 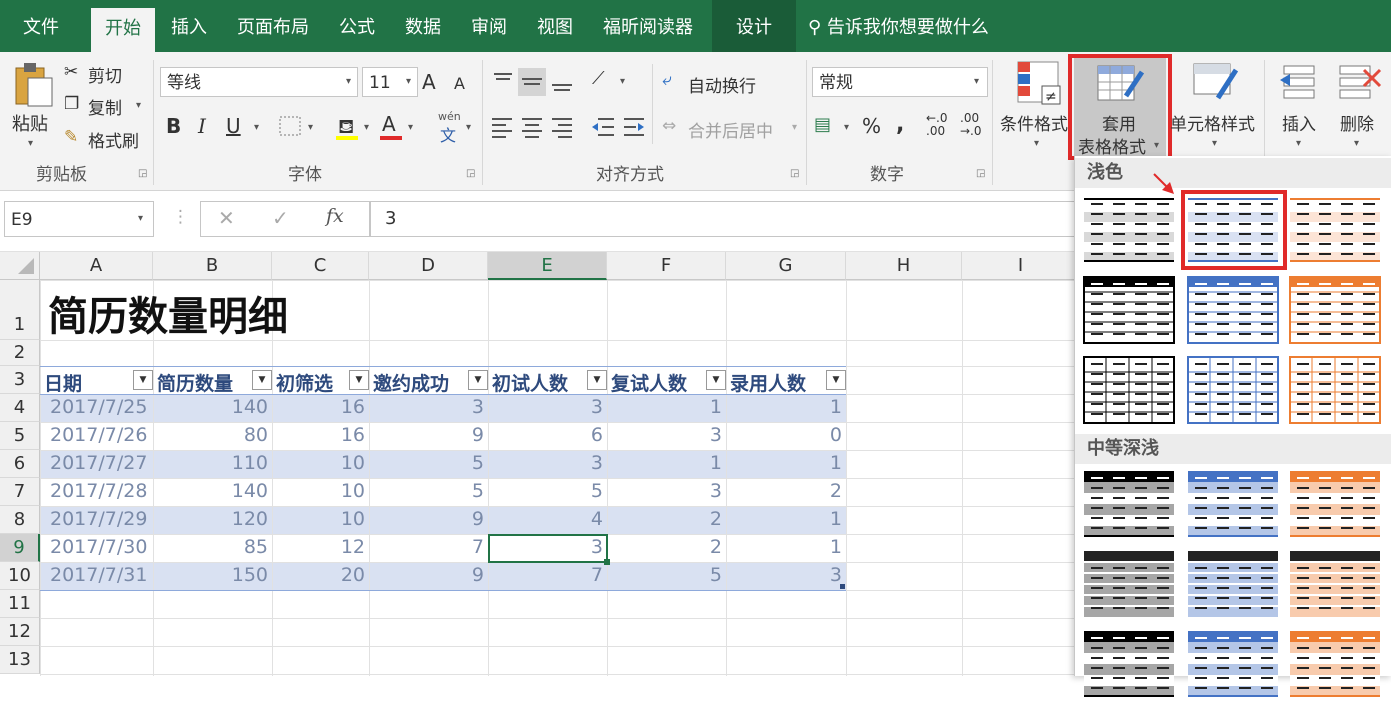 I want to click on table-cell: 0, so click(x=786, y=435).